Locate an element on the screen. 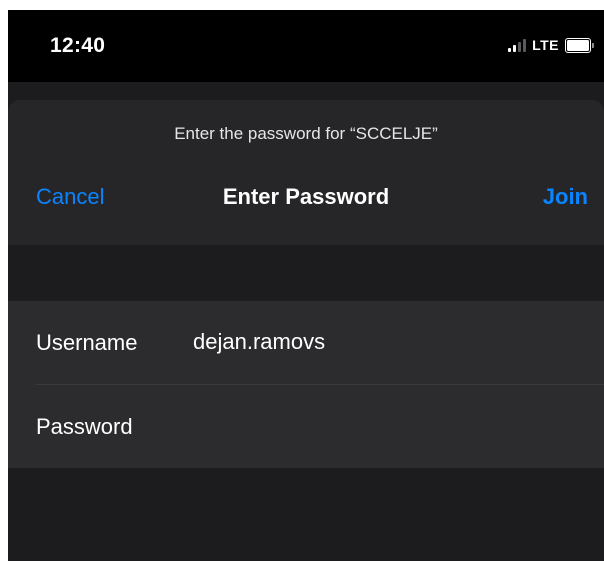 This screenshot has height=561, width=604. username-field is located at coordinates (388, 342).